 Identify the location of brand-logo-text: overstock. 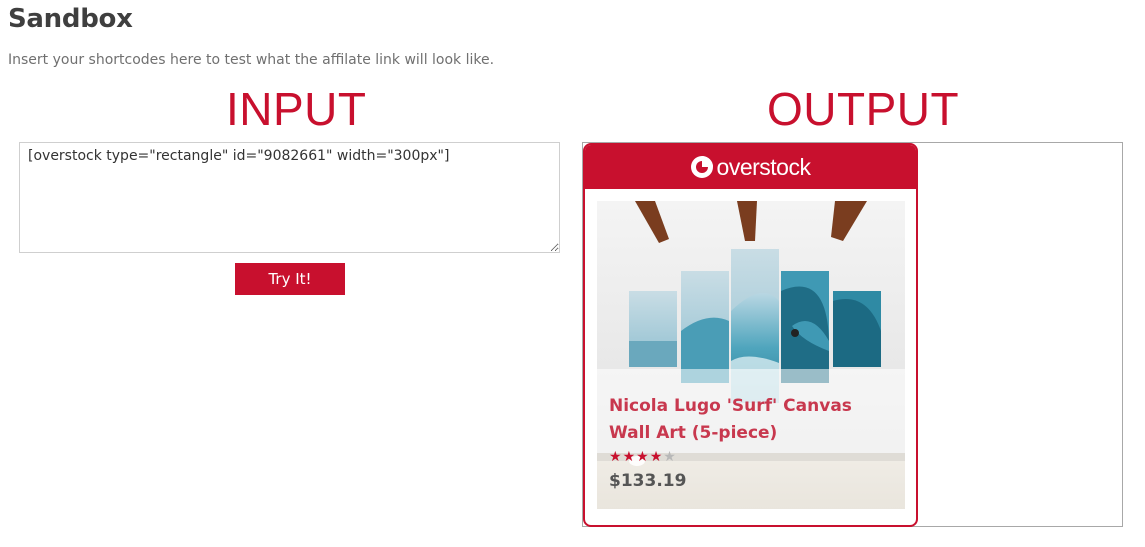
(763, 166).